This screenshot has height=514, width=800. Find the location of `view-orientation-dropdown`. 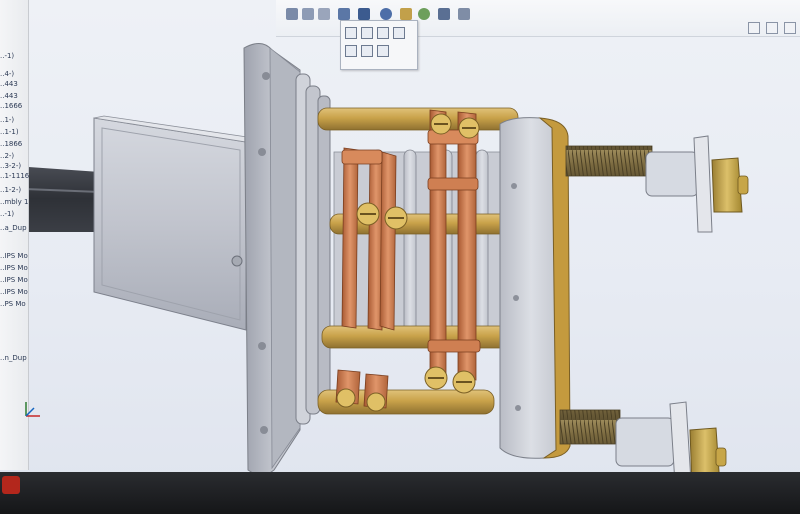

view-orientation-dropdown is located at coordinates (379, 45).